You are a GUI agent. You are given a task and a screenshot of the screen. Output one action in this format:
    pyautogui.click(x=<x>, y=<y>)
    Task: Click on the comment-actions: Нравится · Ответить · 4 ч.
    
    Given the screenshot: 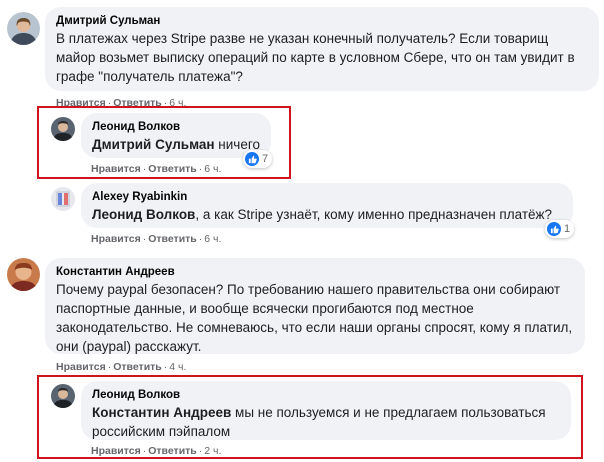 What is the action you would take?
    pyautogui.click(x=121, y=367)
    